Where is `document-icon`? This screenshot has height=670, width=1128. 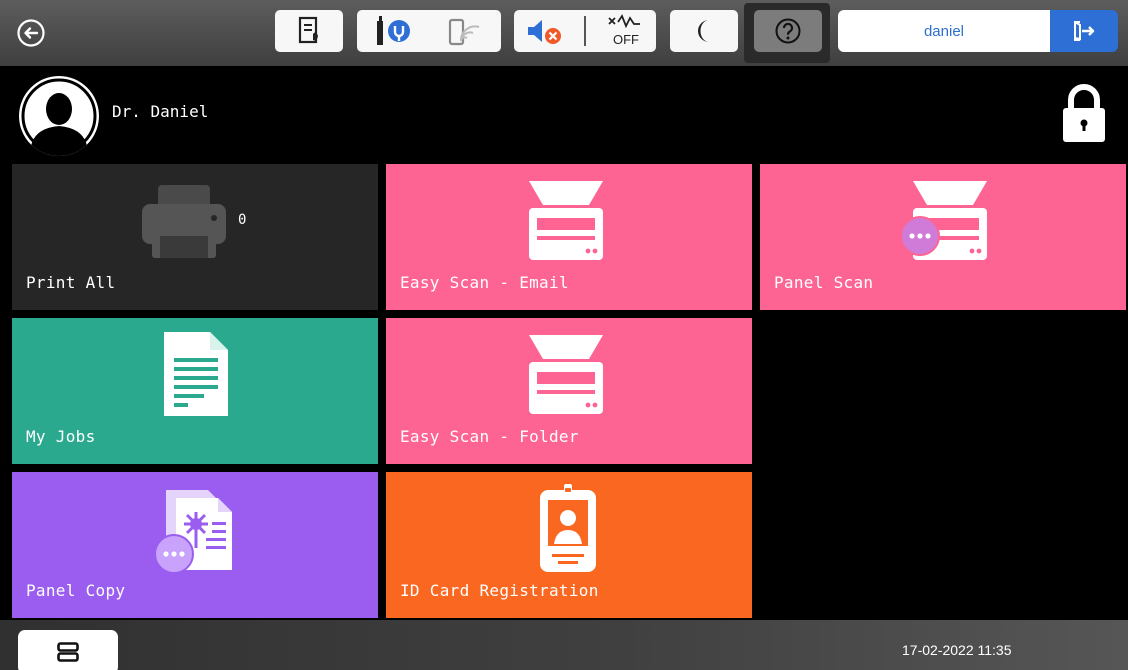 document-icon is located at coordinates (196, 374).